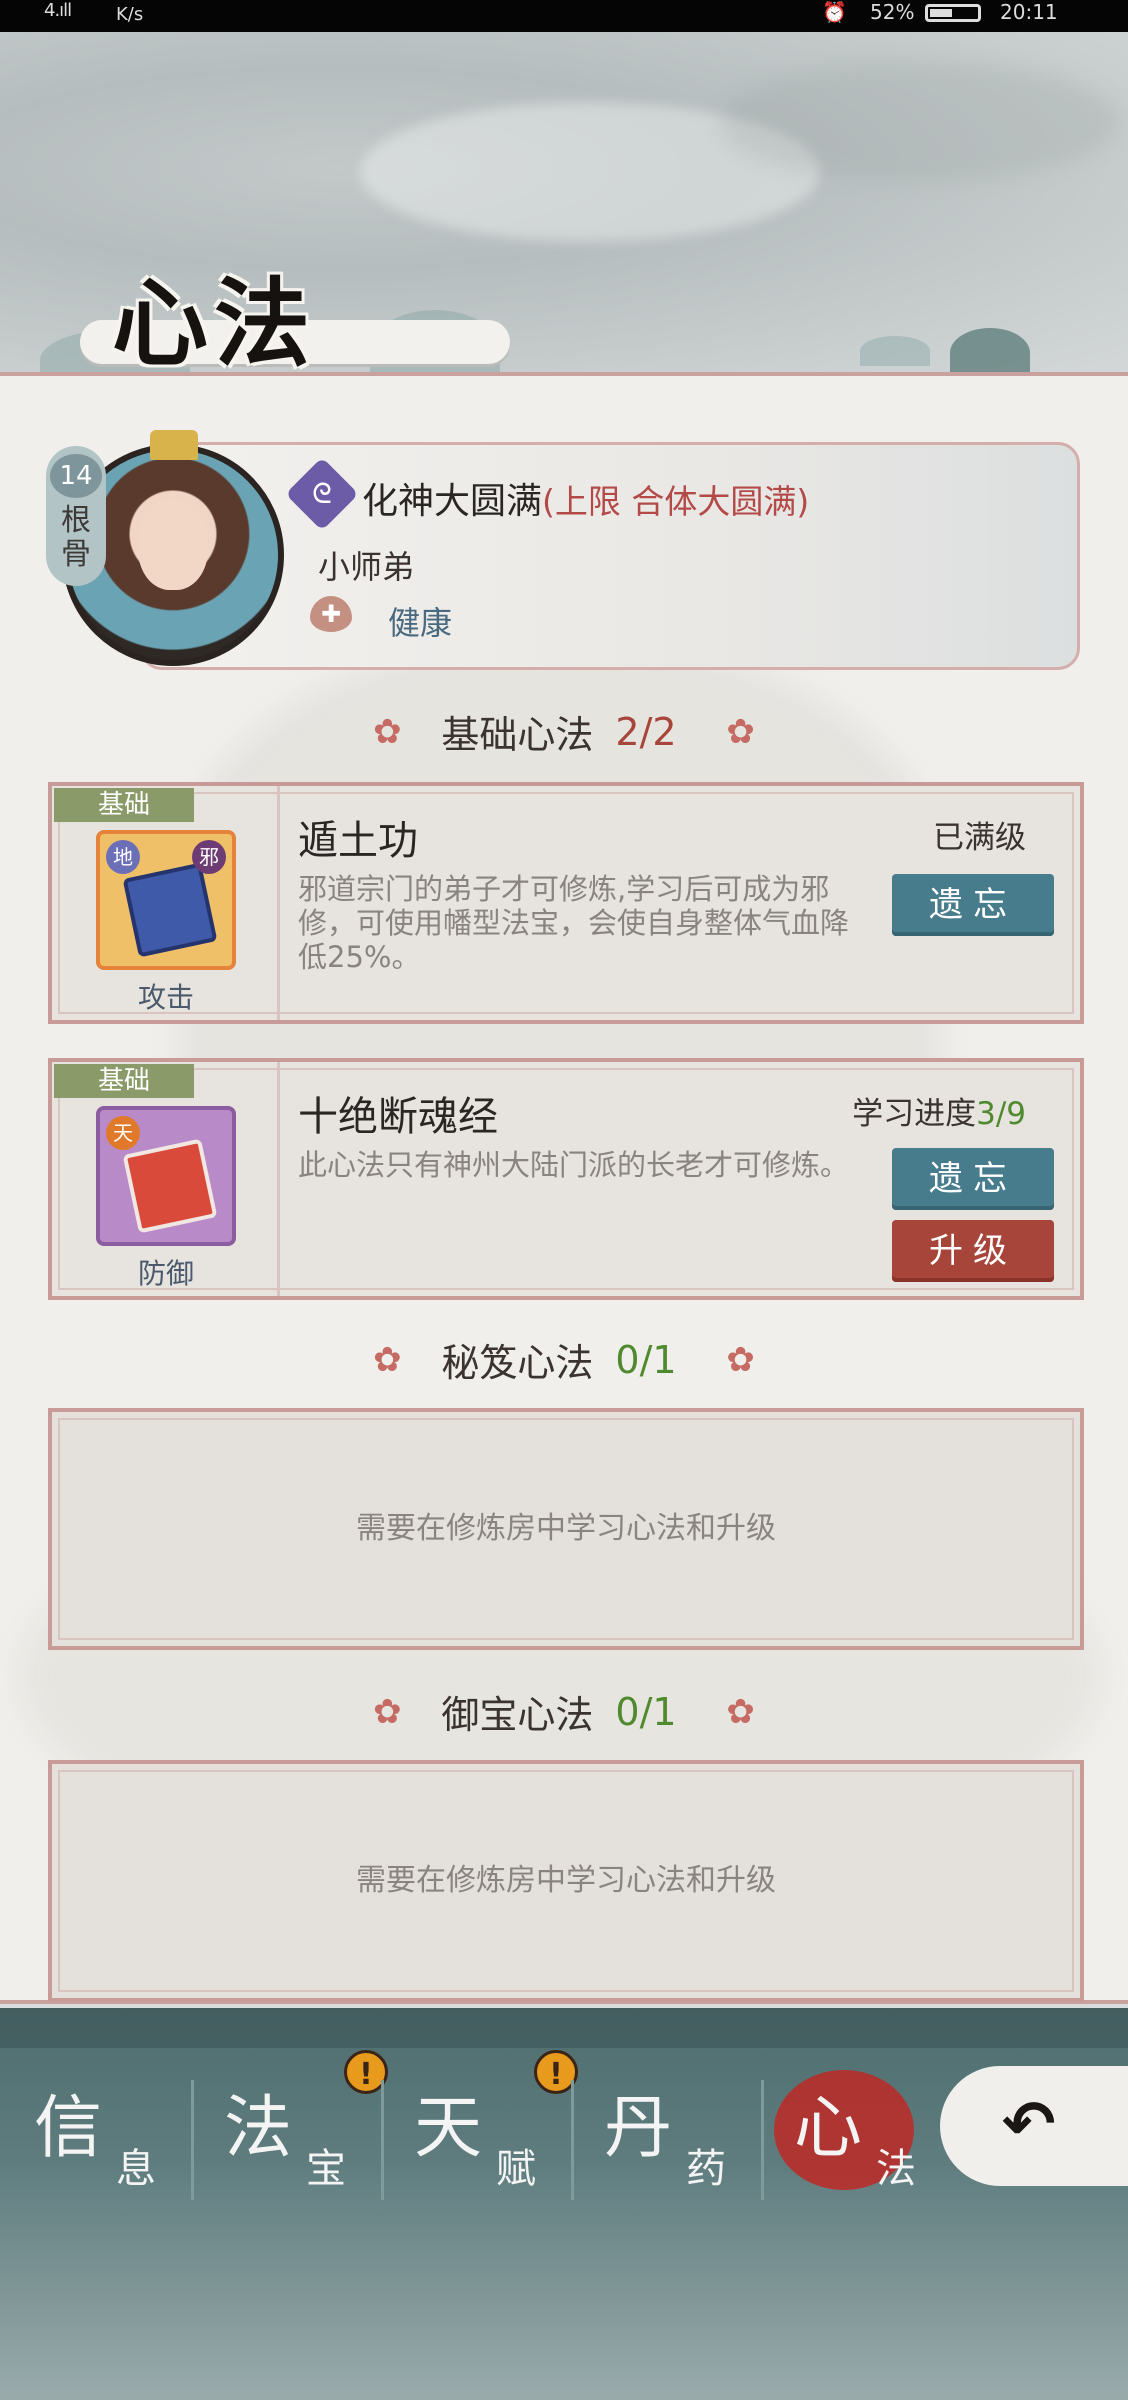  What do you see at coordinates (130, 14) in the screenshot?
I see `network-speed: K/s` at bounding box center [130, 14].